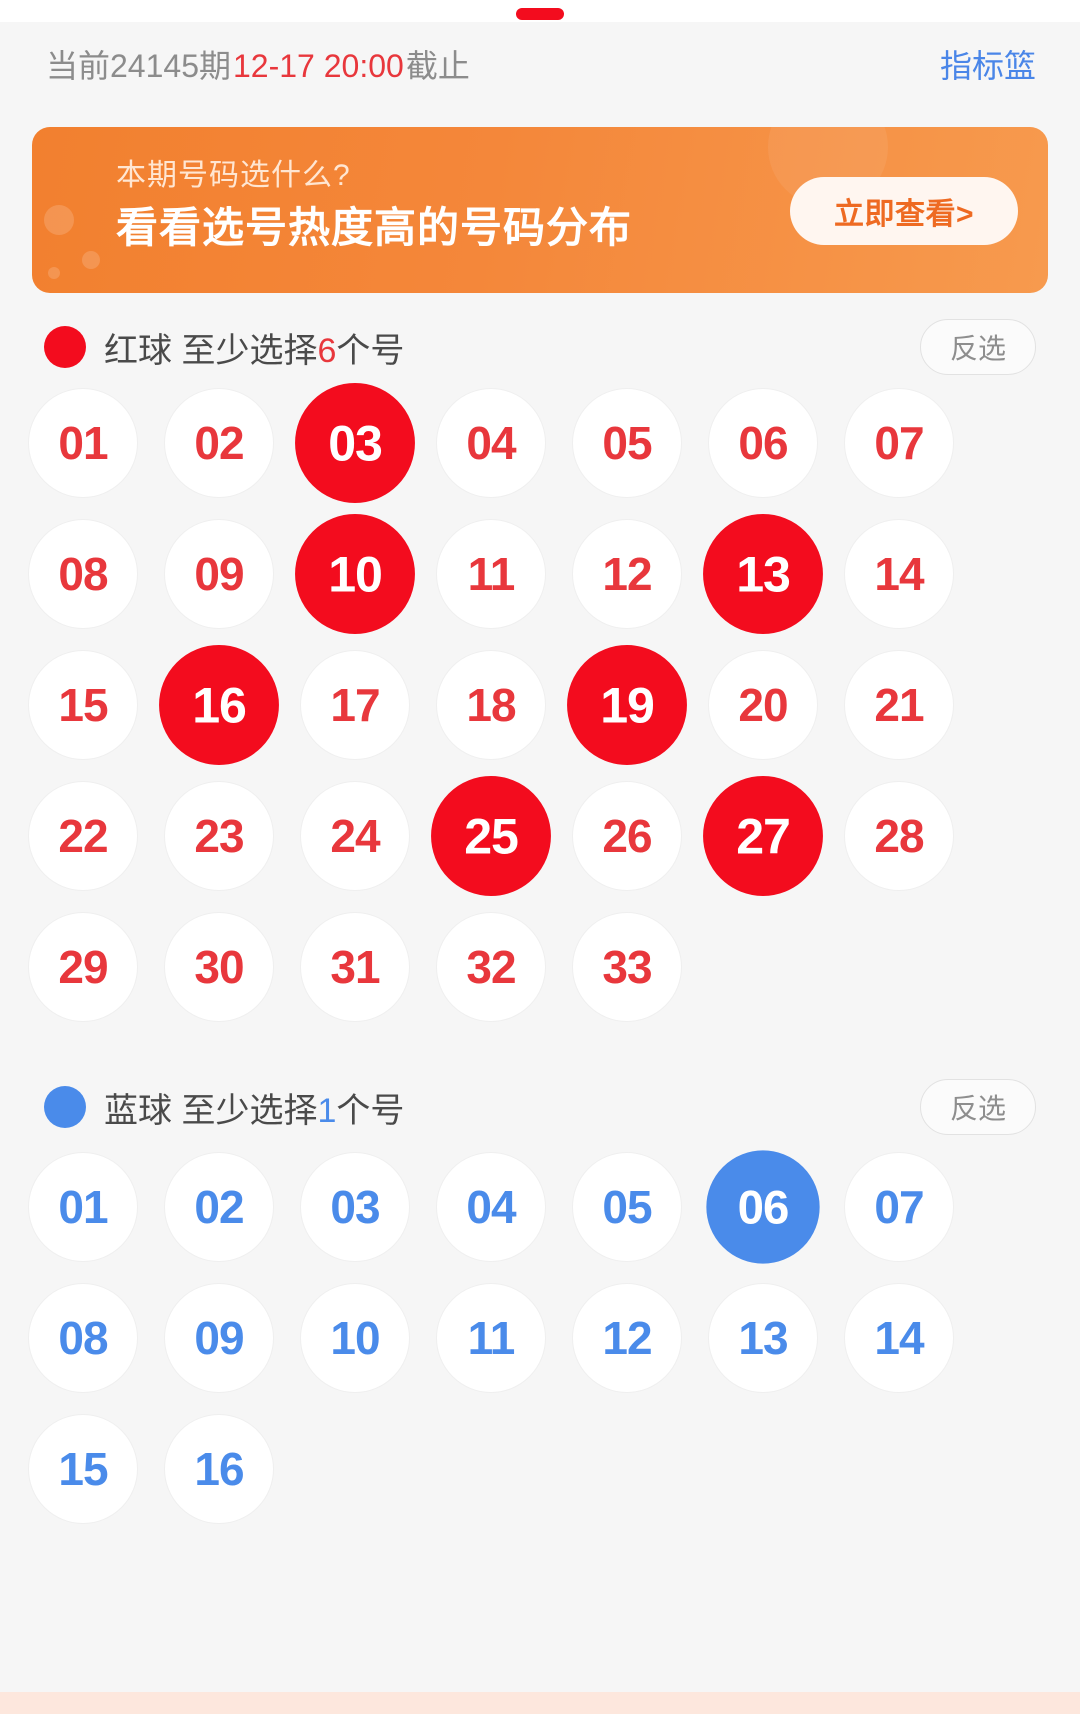 The width and height of the screenshot is (1080, 1714). Describe the element at coordinates (219, 836) in the screenshot. I see `red-ball-23: 23` at that location.